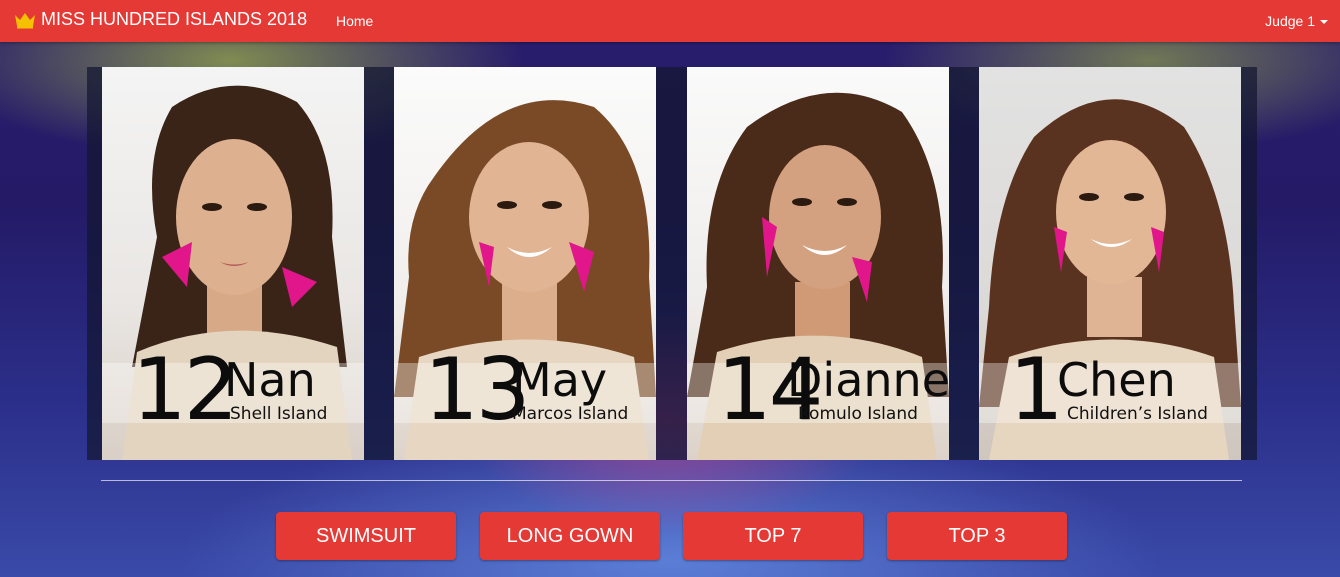 Image resolution: width=1340 pixels, height=577 pixels. What do you see at coordinates (977, 536) in the screenshot?
I see `top-3-button: TOP 3` at bounding box center [977, 536].